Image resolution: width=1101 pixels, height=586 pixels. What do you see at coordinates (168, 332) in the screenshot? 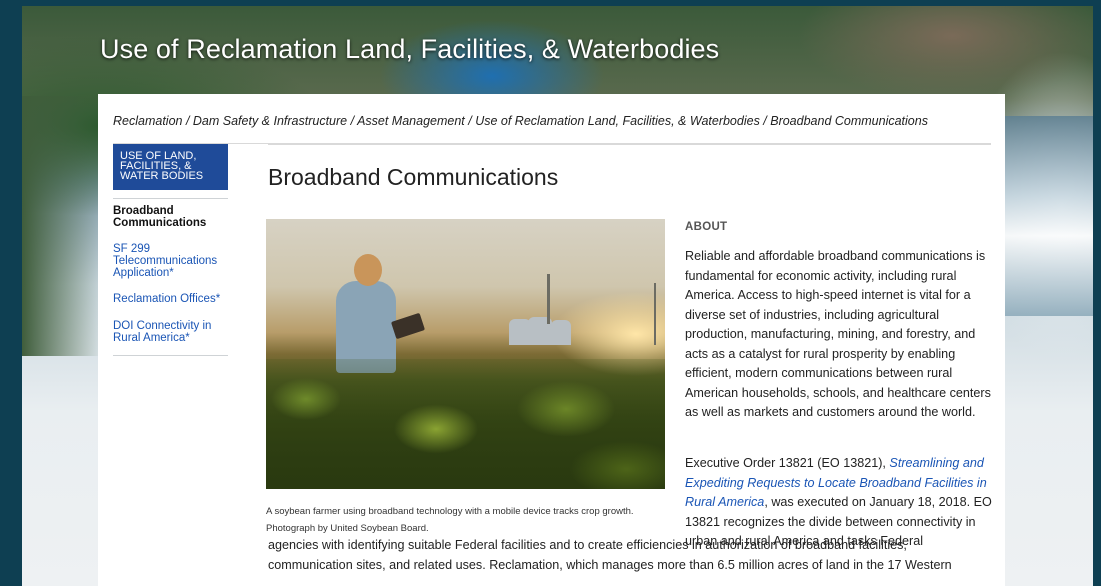
I see `sidebar-item-doi-connectivity: DOI Connectivity in Rural America*` at bounding box center [168, 332].